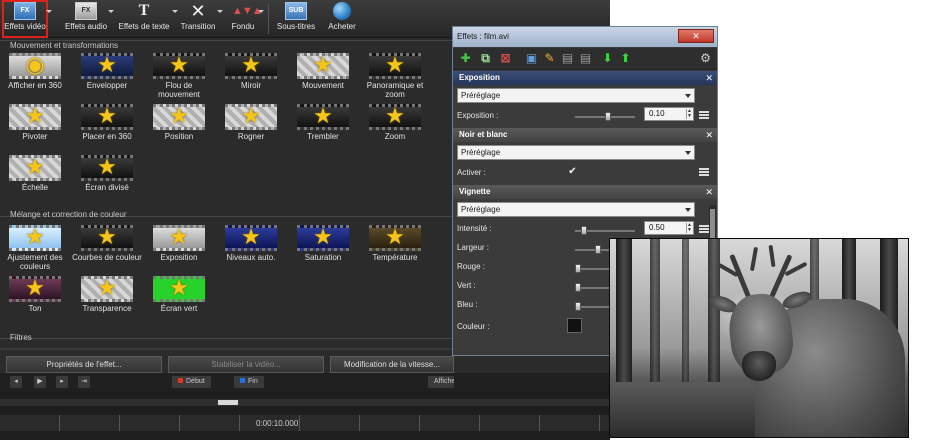  I want to click on color-effect-item: ★ Exposition, so click(179, 249).